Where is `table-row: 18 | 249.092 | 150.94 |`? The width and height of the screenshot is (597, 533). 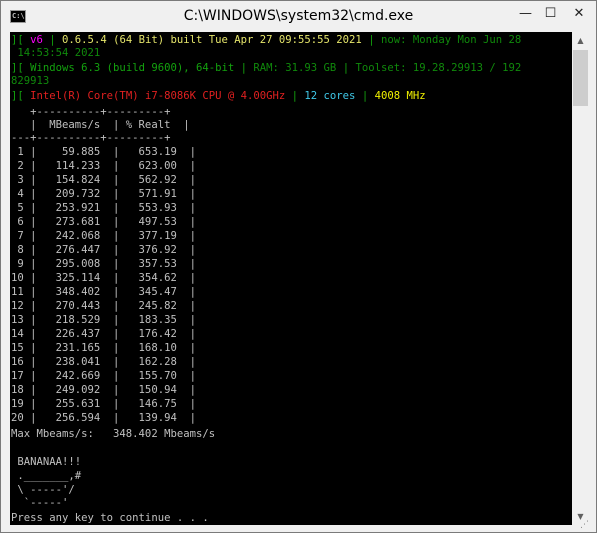 table-row: 18 | 249.092 | 150.94 | is located at coordinates (103, 390).